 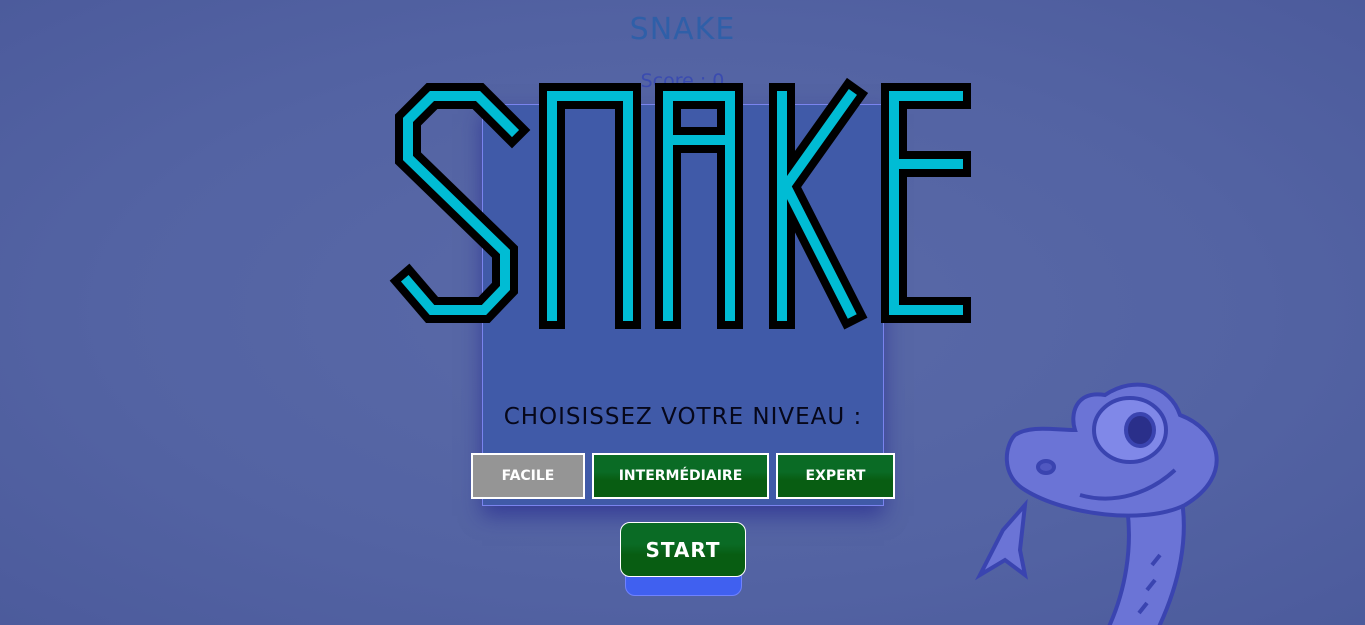 What do you see at coordinates (683, 417) in the screenshot?
I see `level-prompt: CHOISISSEZ VOTRE NIVEAU :` at bounding box center [683, 417].